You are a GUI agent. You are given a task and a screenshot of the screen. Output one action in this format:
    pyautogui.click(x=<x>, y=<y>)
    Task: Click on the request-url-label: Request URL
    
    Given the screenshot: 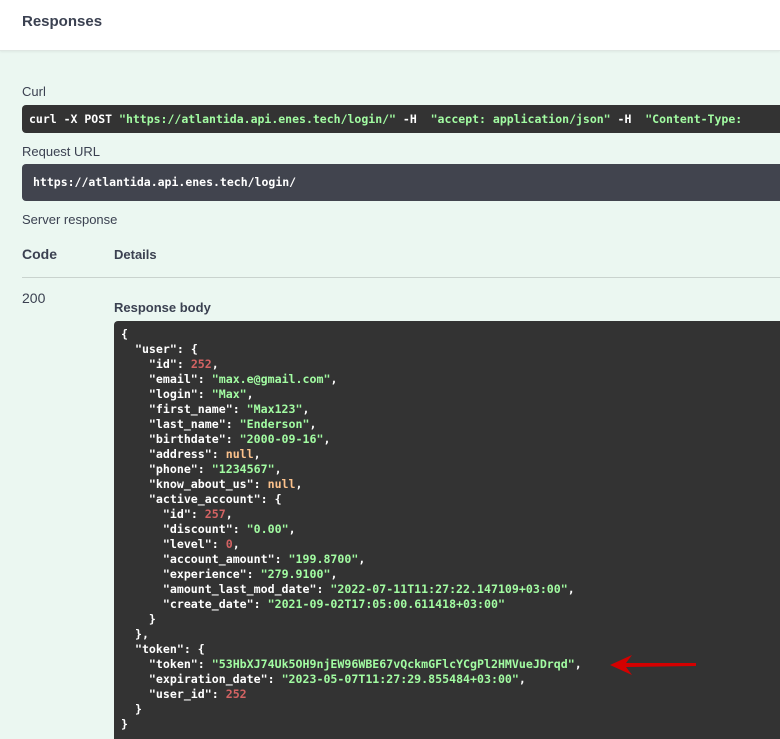 What is the action you would take?
    pyautogui.click(x=61, y=151)
    